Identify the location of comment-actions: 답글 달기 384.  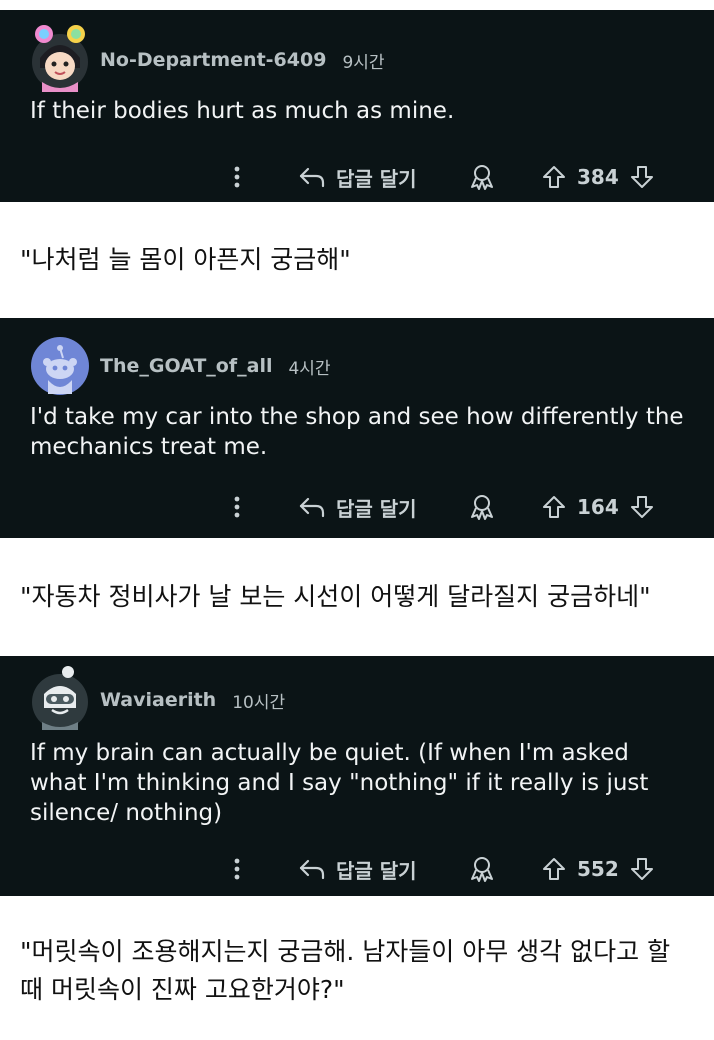
(357, 178).